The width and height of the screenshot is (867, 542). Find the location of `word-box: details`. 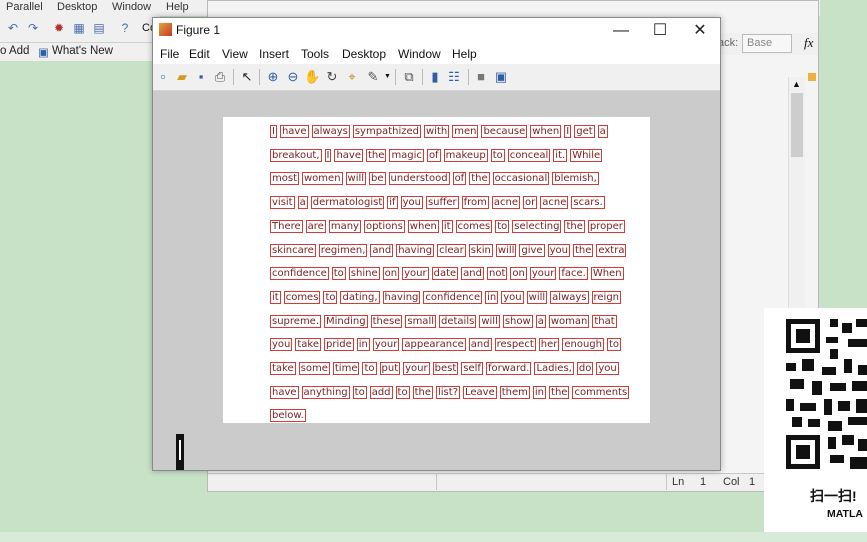

word-box: details is located at coordinates (458, 321).